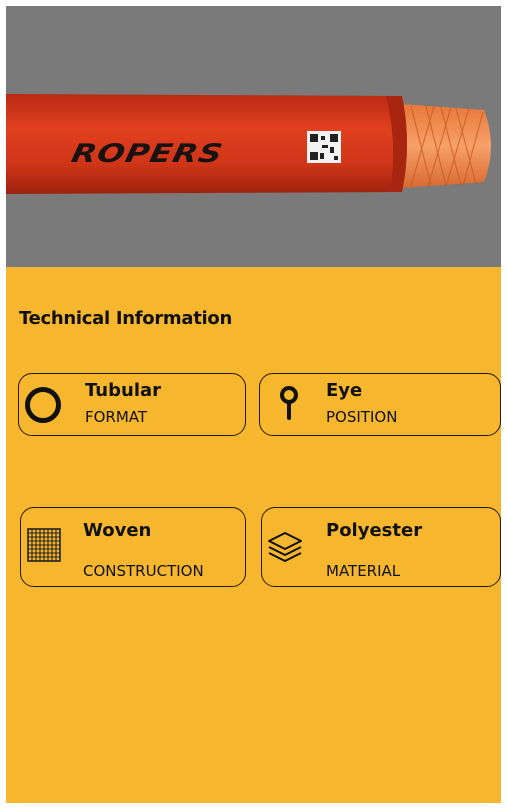 The width and height of the screenshot is (507, 809). I want to click on section-title: Technical Information, so click(125, 318).